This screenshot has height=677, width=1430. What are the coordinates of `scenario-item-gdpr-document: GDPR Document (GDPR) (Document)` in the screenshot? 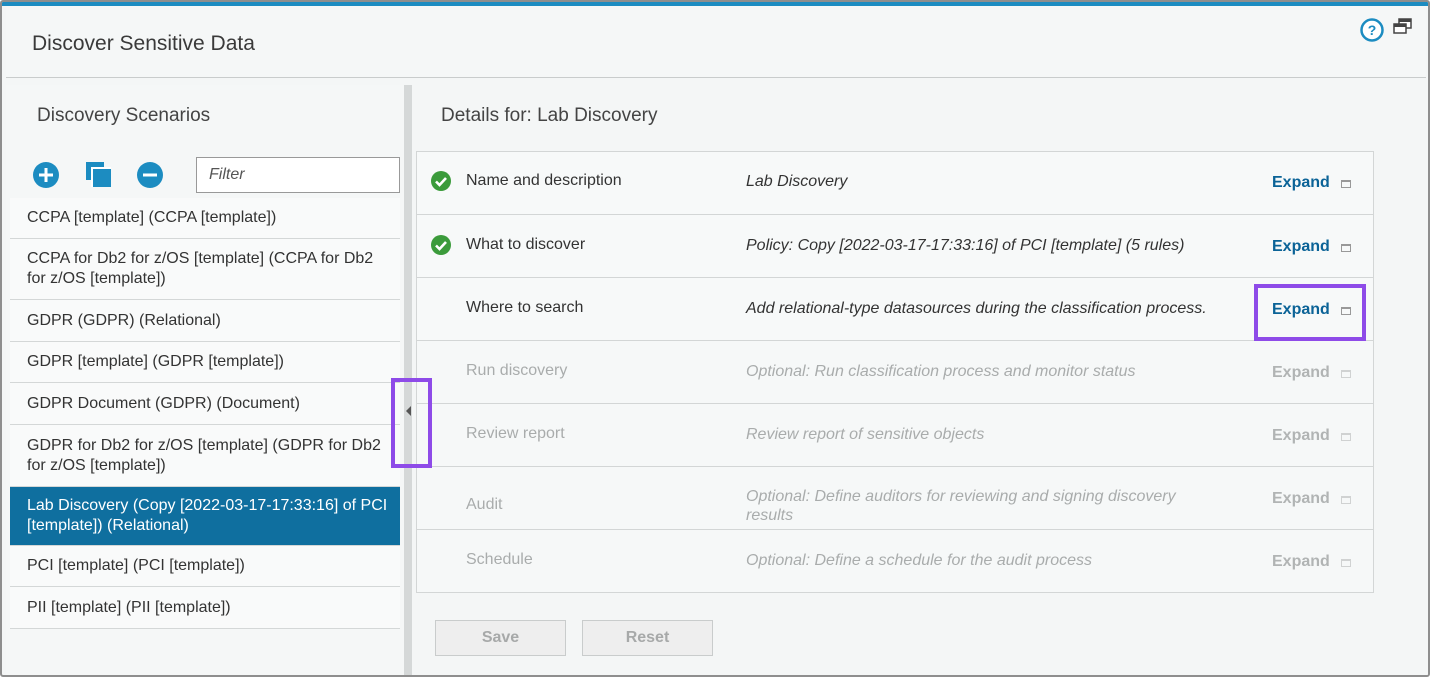 It's located at (205, 404).